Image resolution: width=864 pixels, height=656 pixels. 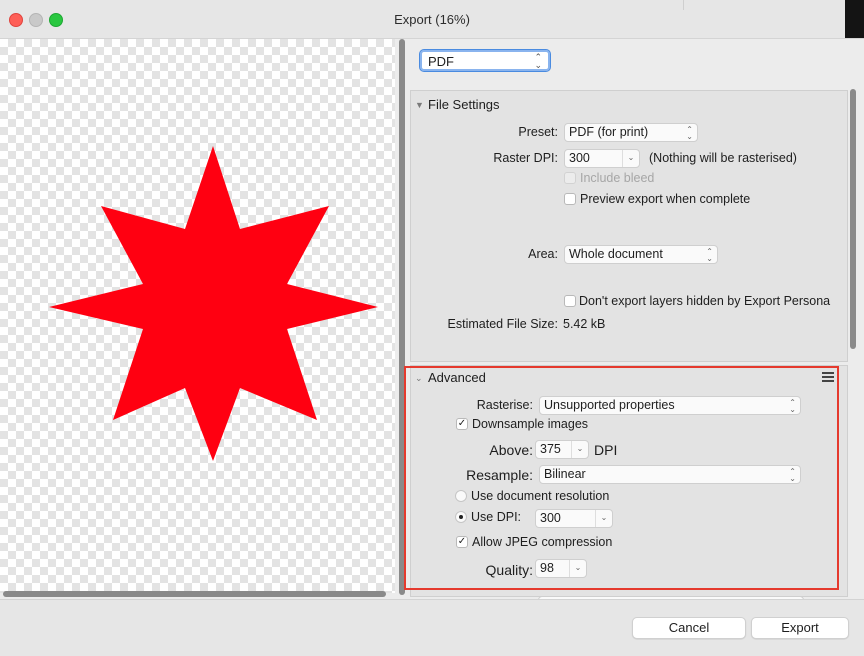 I want to click on estimated-size-value: 5.42 kB, so click(x=584, y=324).